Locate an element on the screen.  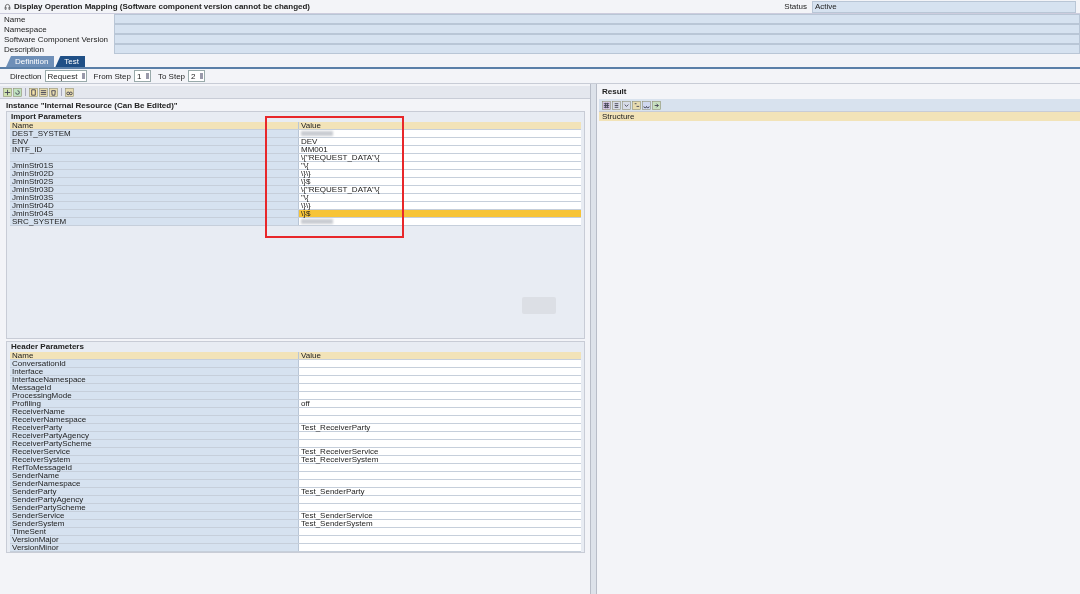
field-label: Description is located at coordinates (24, 49).